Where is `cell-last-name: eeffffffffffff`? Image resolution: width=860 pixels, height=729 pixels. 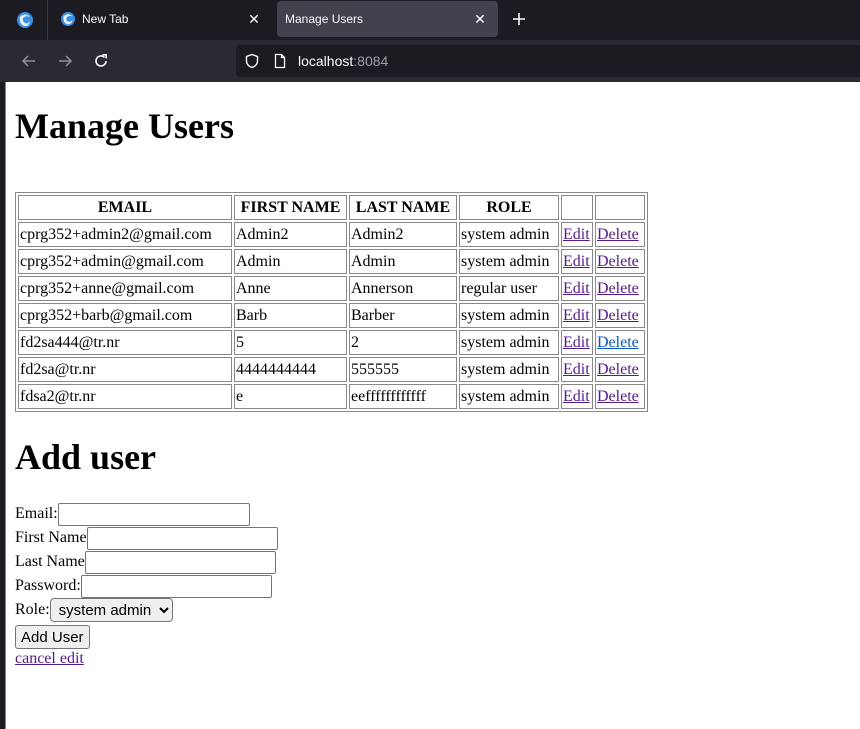
cell-last-name: eeffffffffffff is located at coordinates (403, 396).